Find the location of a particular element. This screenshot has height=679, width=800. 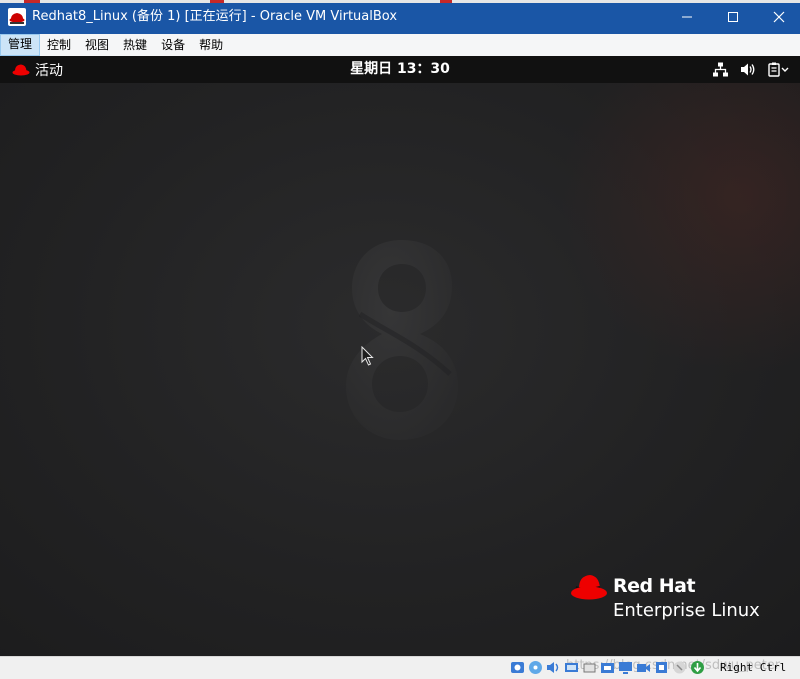

network-adapter-icon is located at coordinates (571, 667).